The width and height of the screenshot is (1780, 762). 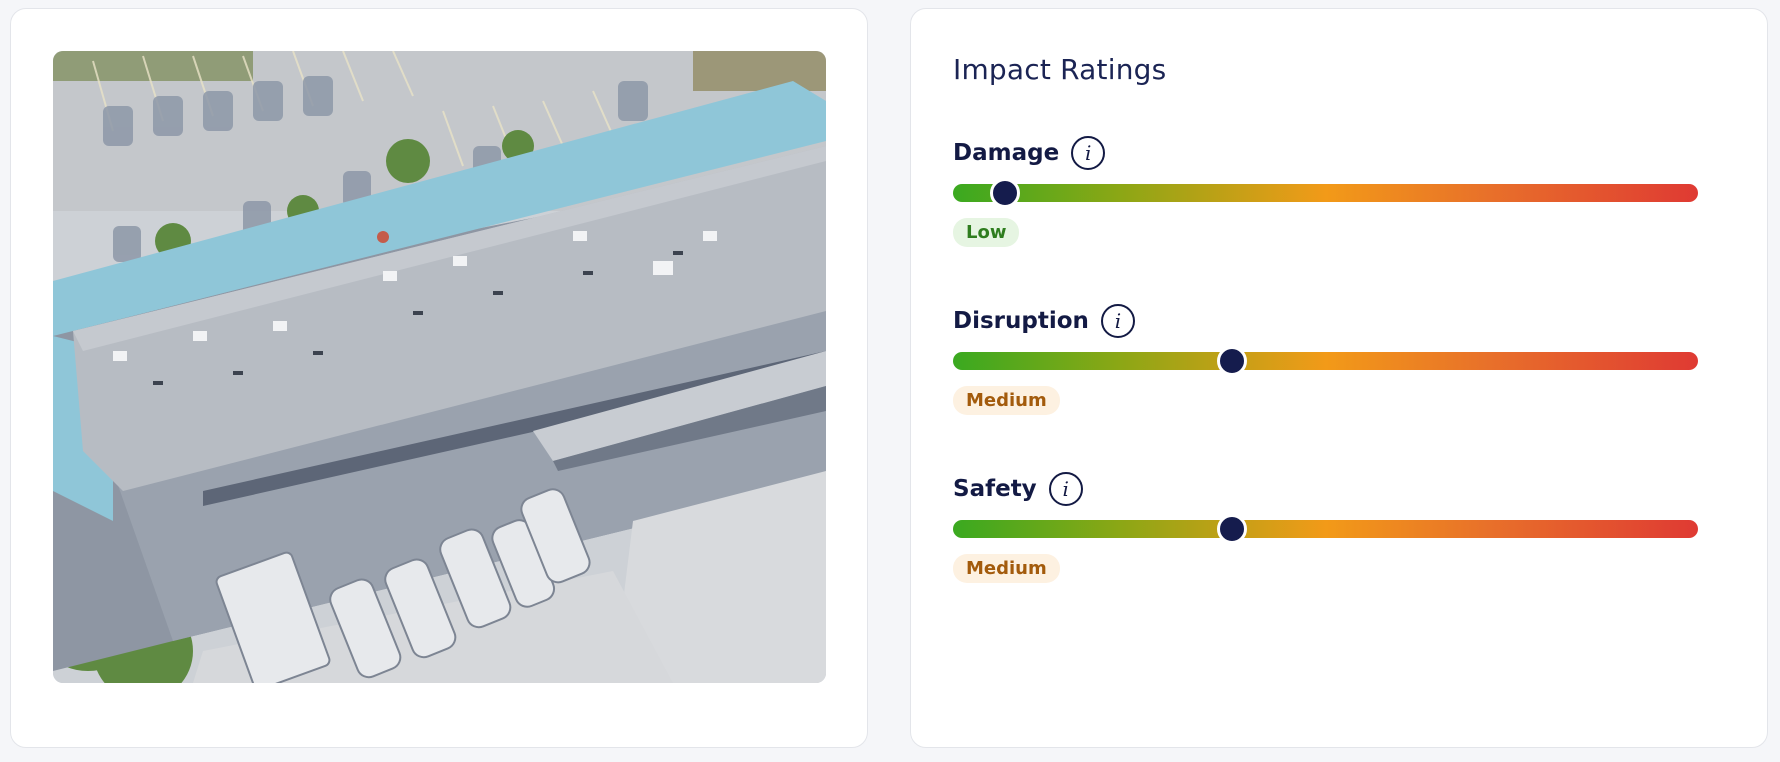 I want to click on rating-label: Safety, so click(x=995, y=489).